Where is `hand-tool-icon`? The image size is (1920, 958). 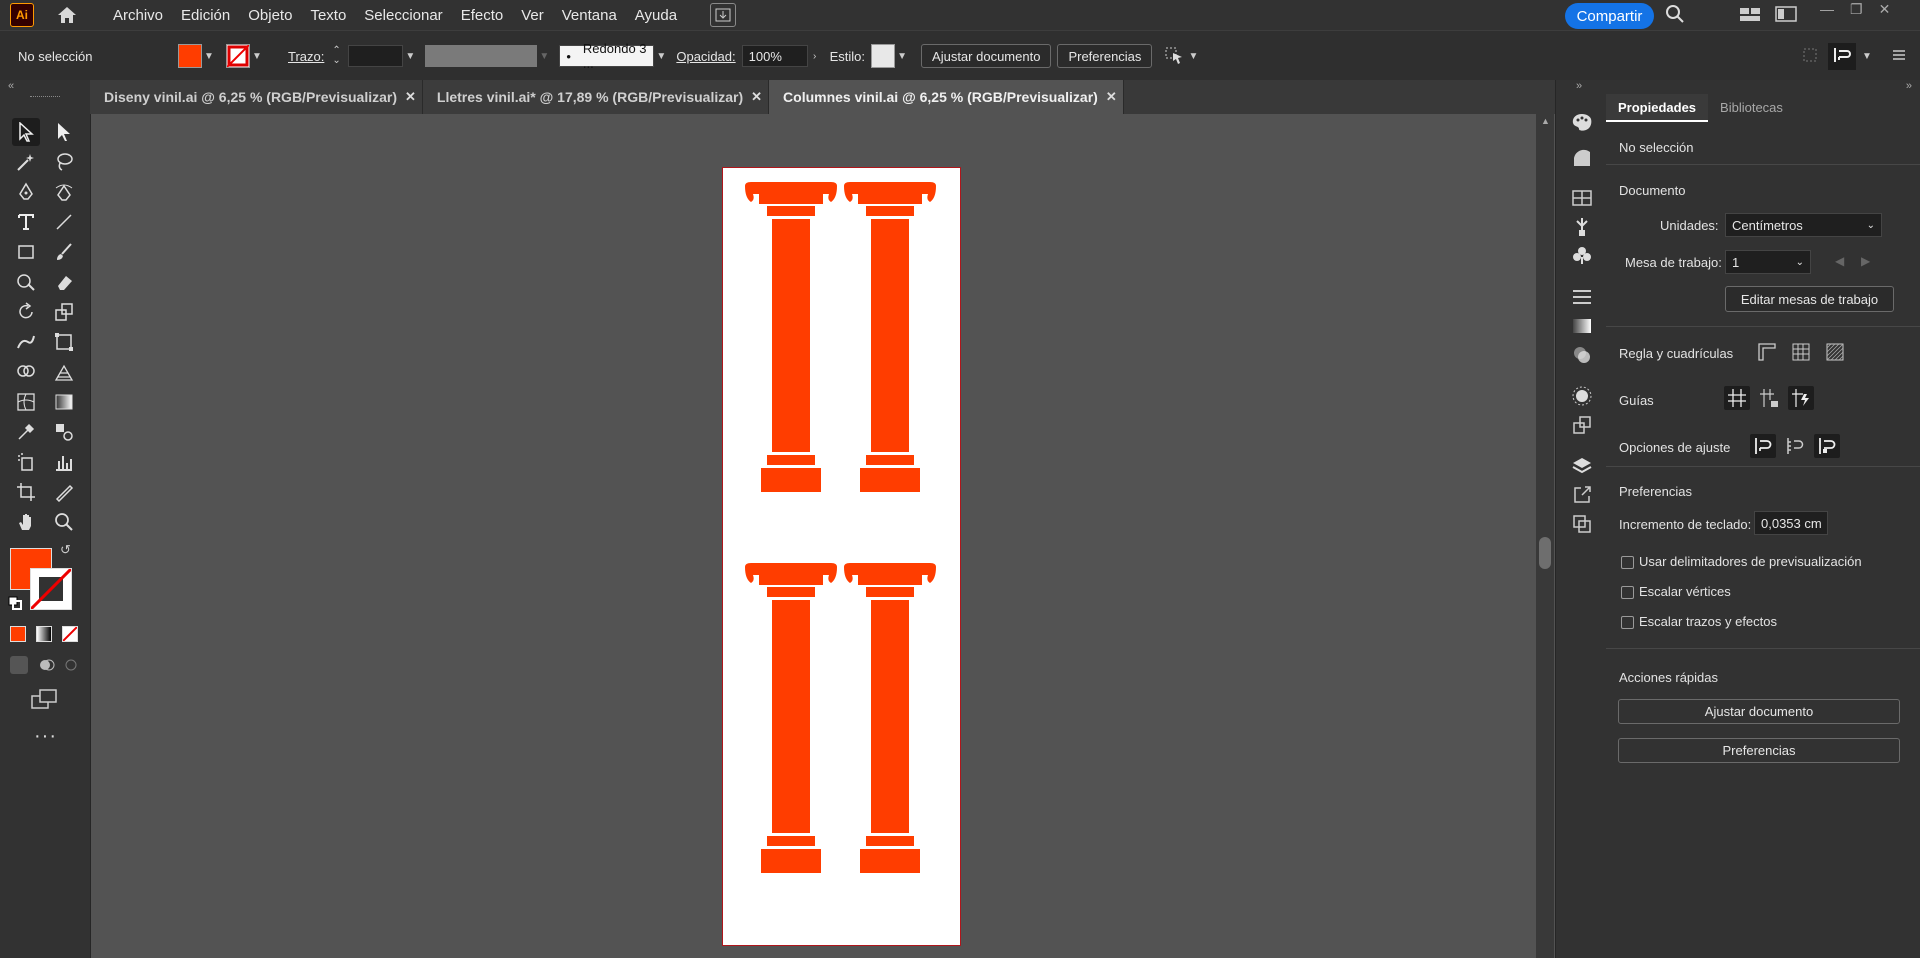
hand-tool-icon is located at coordinates (26, 522).